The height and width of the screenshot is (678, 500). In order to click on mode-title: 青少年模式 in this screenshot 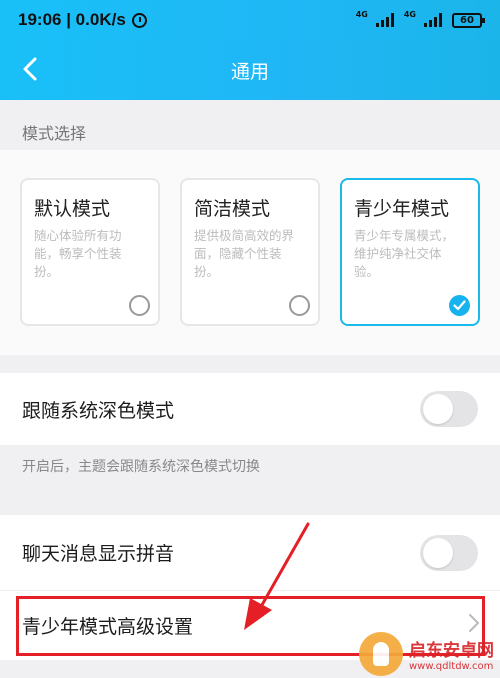, I will do `click(402, 209)`.